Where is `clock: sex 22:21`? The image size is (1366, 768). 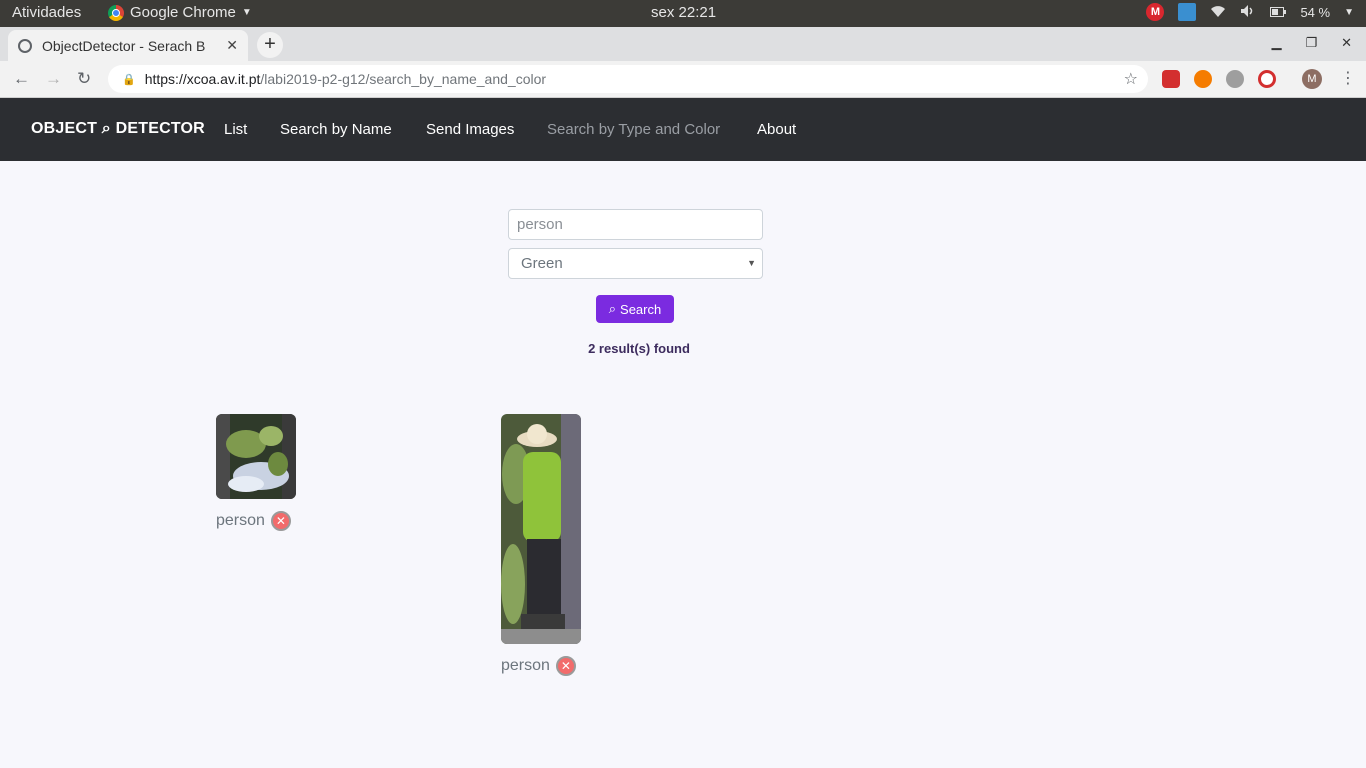 clock: sex 22:21 is located at coordinates (683, 12).